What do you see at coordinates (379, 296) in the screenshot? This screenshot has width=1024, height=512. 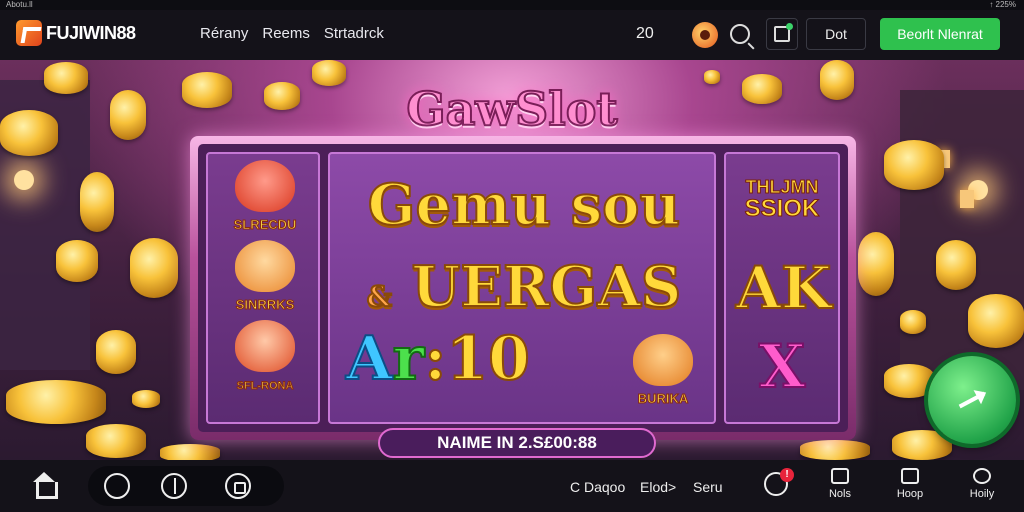 I see `ampersand: &` at bounding box center [379, 296].